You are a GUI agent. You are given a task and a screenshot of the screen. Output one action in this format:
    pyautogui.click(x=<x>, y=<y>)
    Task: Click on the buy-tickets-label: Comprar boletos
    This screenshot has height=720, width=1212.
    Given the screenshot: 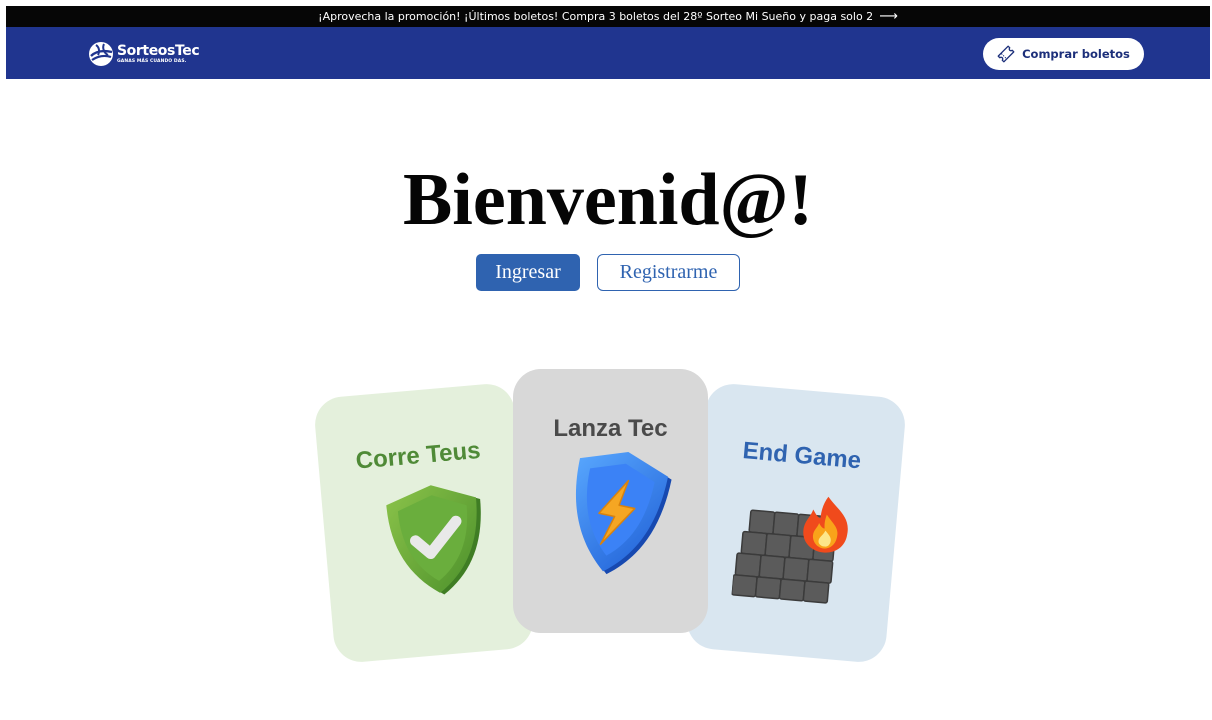 What is the action you would take?
    pyautogui.click(x=1076, y=54)
    